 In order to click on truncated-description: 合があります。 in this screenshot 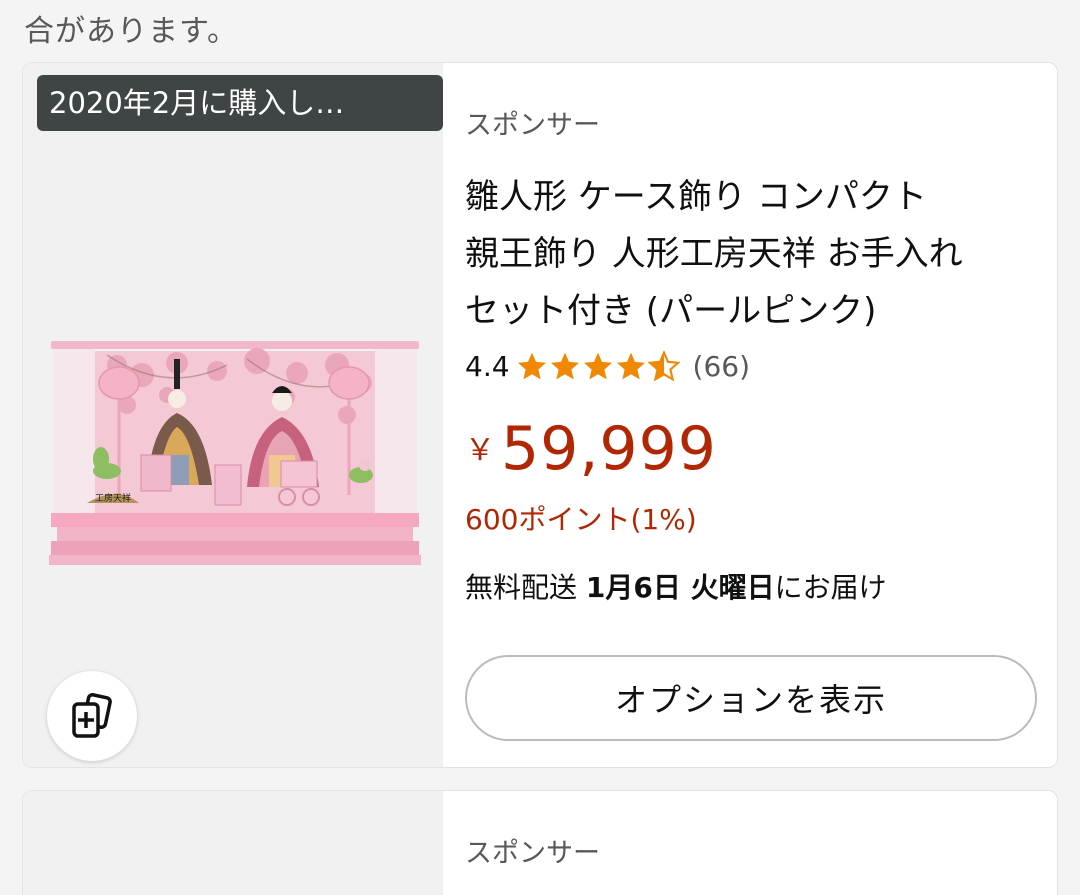, I will do `click(131, 31)`.